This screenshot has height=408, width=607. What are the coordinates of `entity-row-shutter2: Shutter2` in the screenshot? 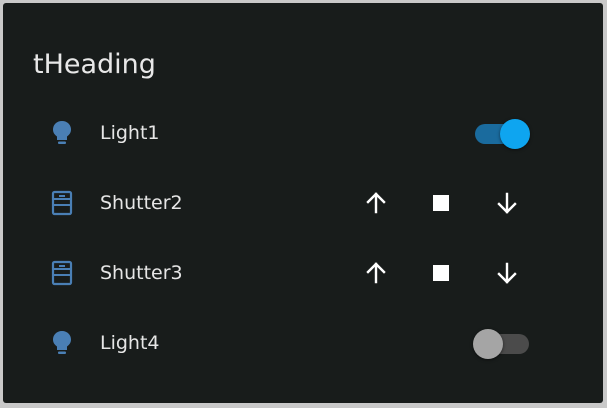 It's located at (303, 203).